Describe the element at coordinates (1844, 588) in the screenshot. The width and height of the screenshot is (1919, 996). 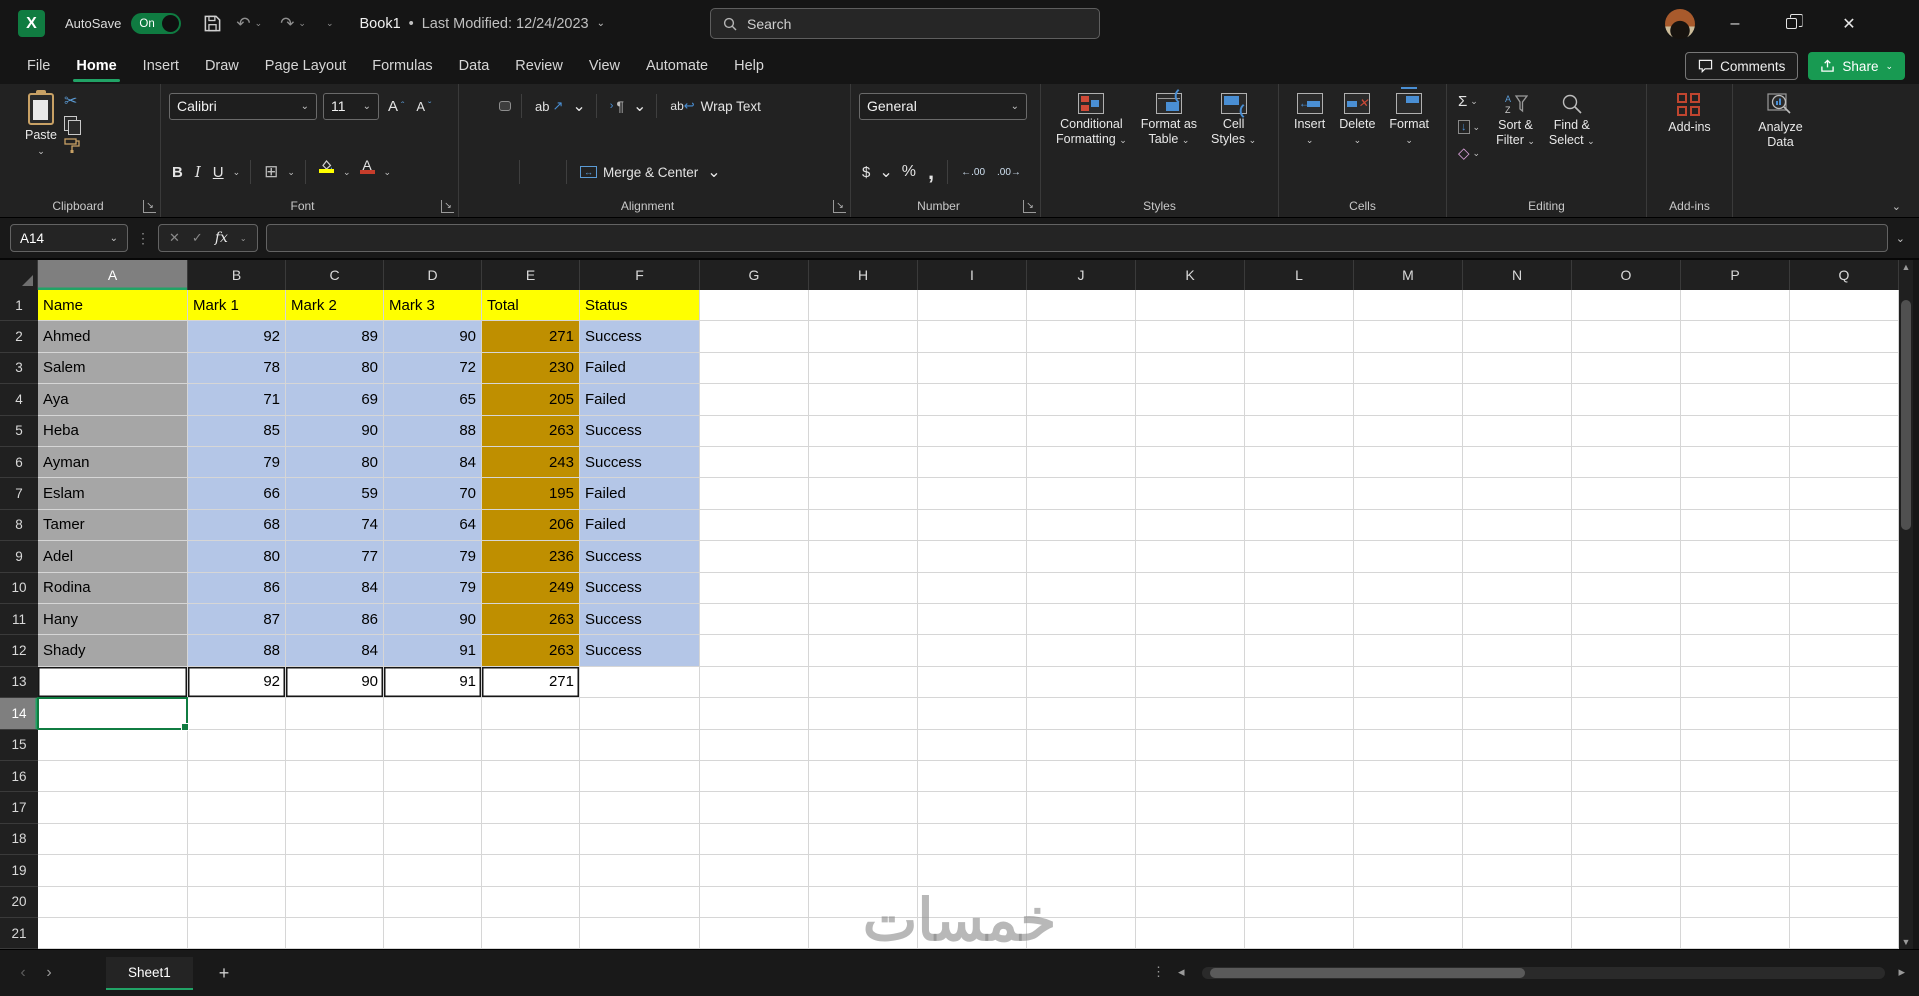
I see `cell-Q10` at that location.